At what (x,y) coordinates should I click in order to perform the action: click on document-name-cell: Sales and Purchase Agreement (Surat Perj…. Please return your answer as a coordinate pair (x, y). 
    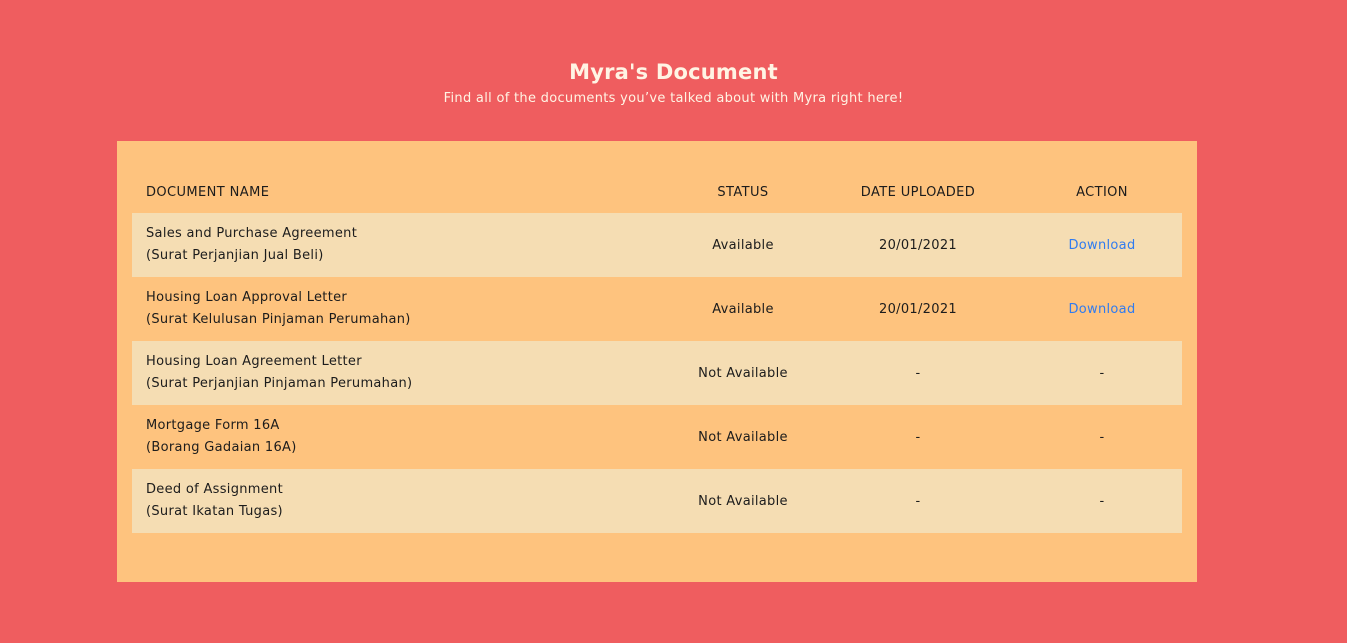
    Looking at the image, I should click on (402, 245).